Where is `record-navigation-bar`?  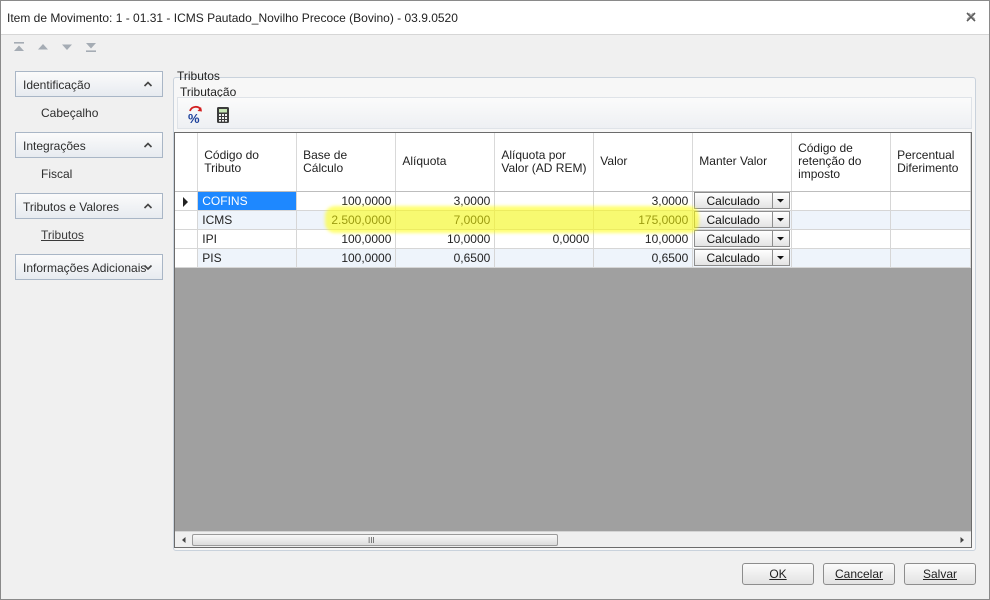 record-navigation-bar is located at coordinates (61, 48).